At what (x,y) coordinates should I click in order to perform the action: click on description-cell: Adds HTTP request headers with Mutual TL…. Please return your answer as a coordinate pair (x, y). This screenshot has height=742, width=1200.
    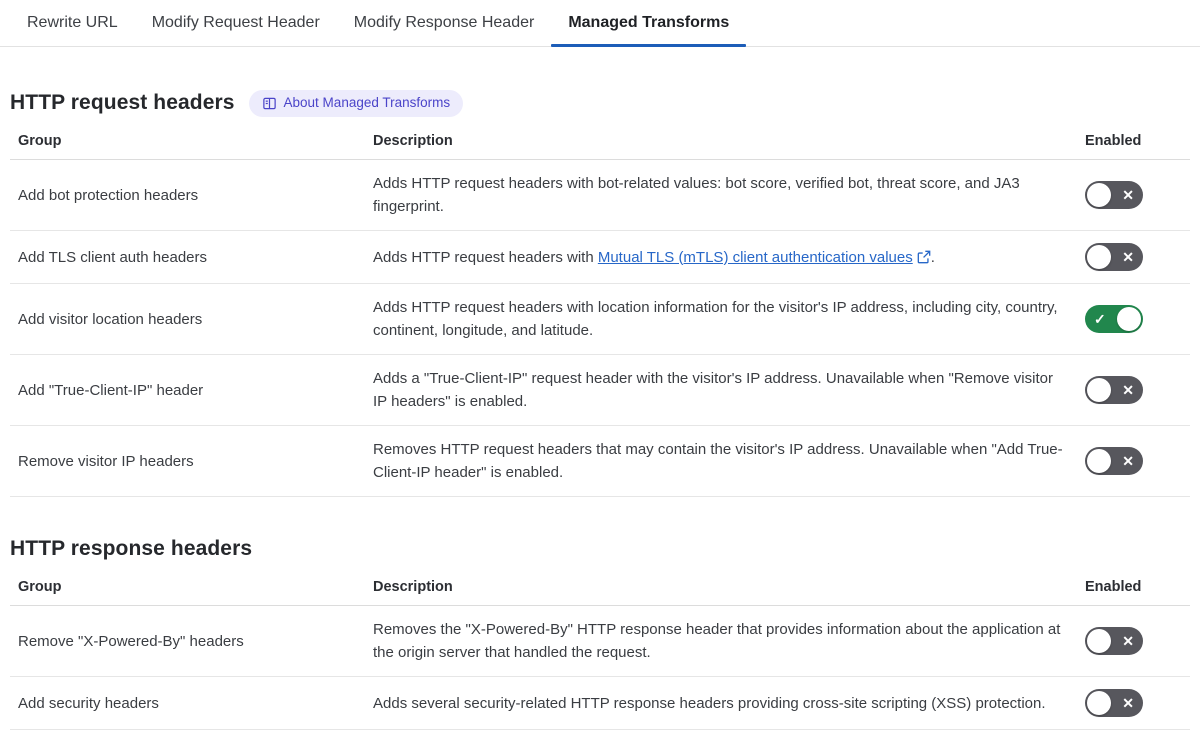
    Looking at the image, I should click on (721, 257).